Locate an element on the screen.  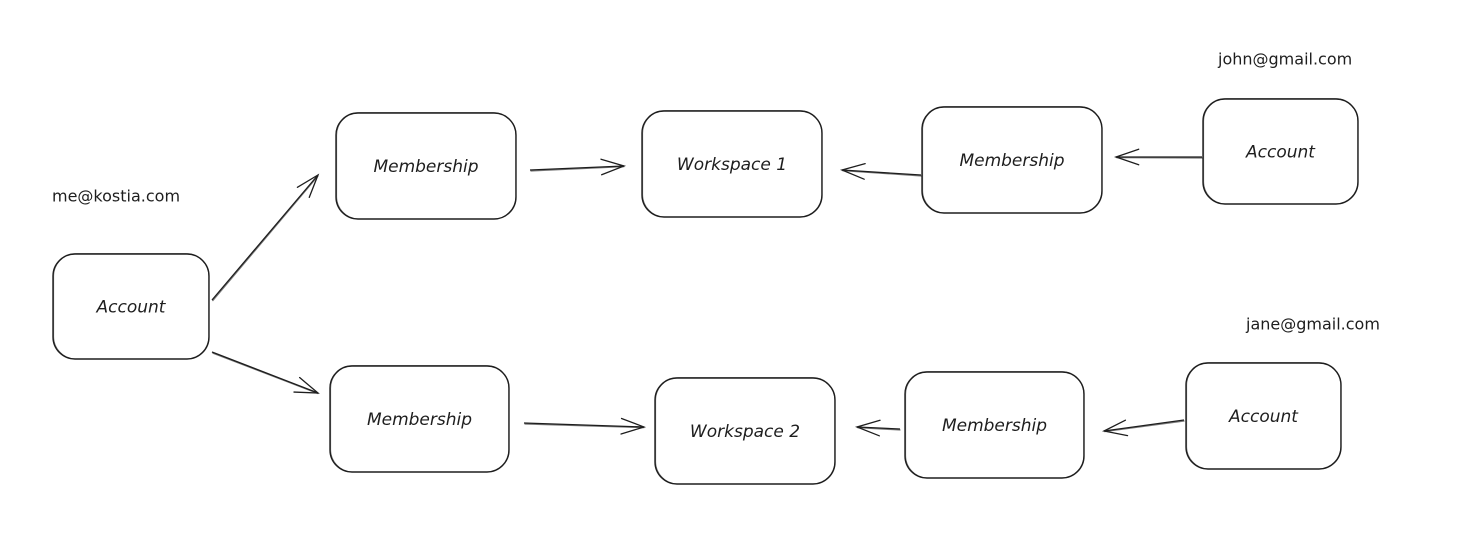
node-membership-jane-ws2: Membership is located at coordinates (994, 425).